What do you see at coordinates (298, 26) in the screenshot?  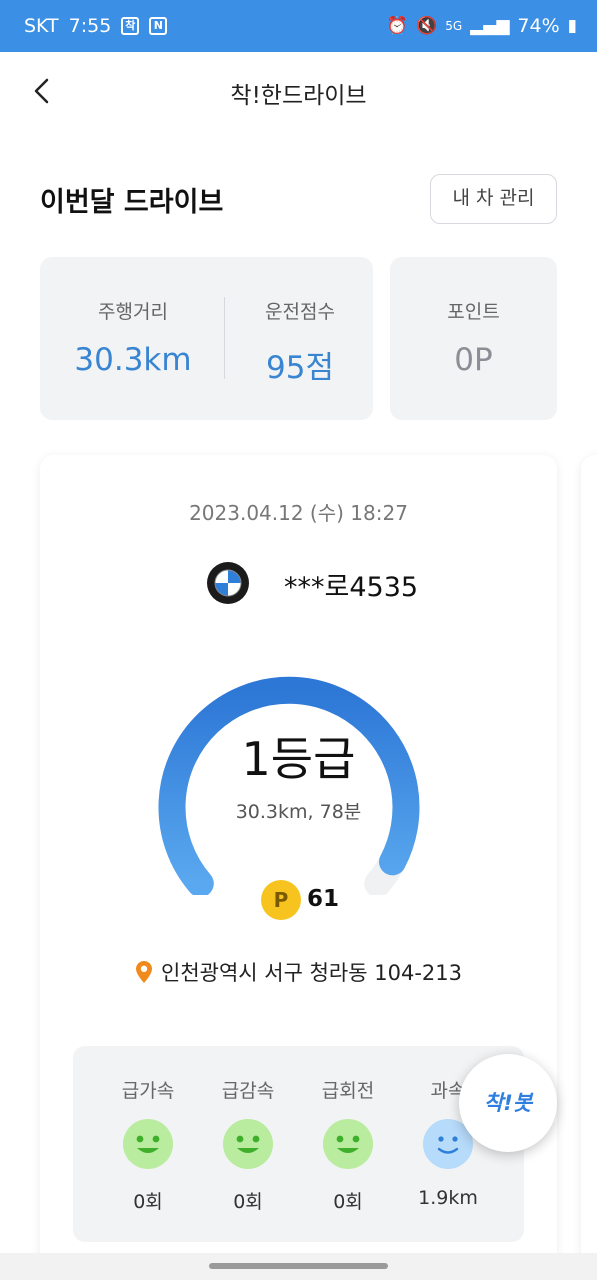 I see `status-bar: SKT 7:55 착 N ⏰ 🔇 5G ▂▄▆ 74% ▮` at bounding box center [298, 26].